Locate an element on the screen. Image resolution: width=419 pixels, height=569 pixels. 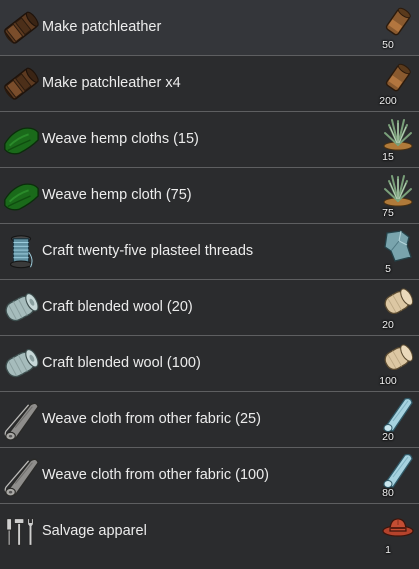
bill-row: Salvage apparel 1 is located at coordinates (209, 532).